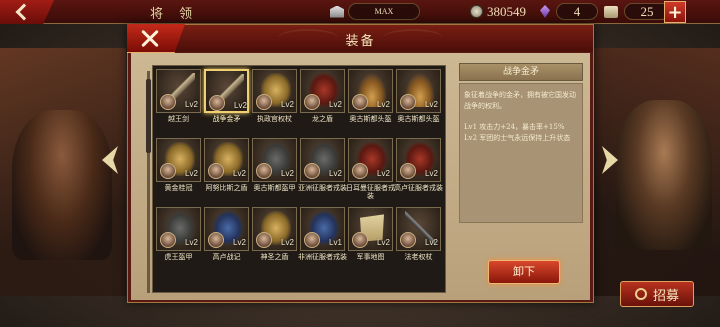 Image resolution: width=720 pixels, height=327 pixels. I want to click on gem-counter: 4, so click(569, 11).